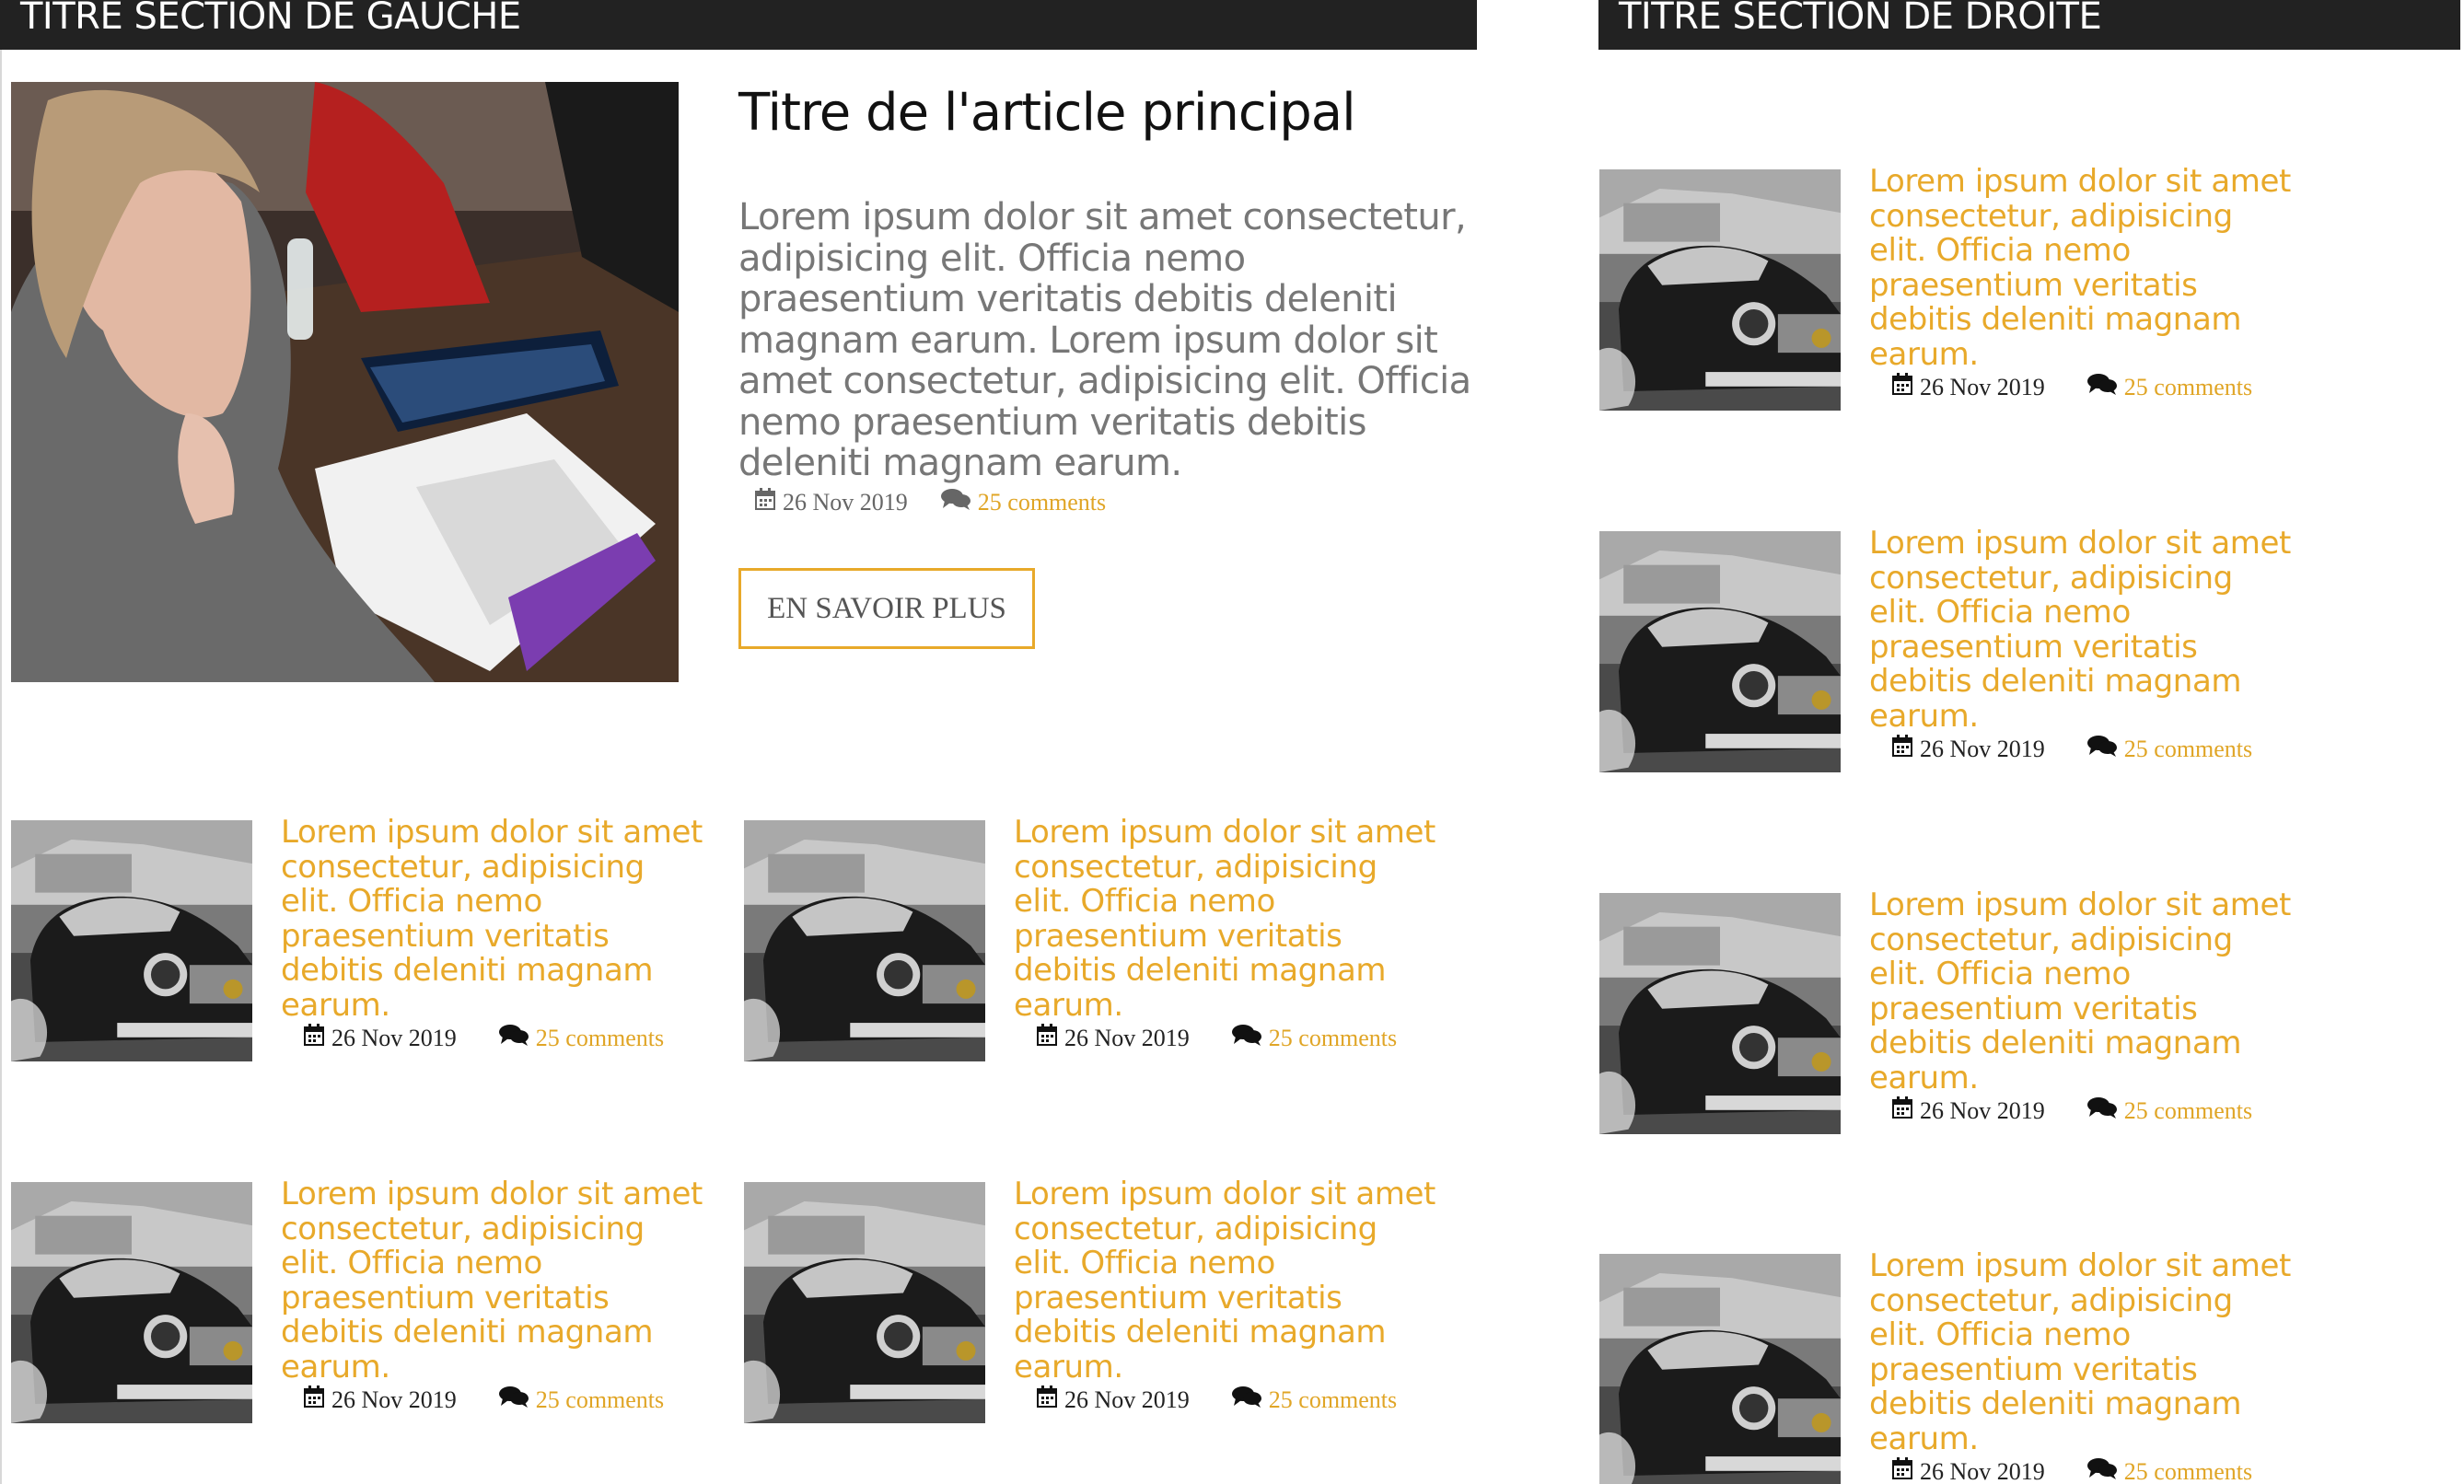 The height and width of the screenshot is (1484, 2464). Describe the element at coordinates (1, 767) in the screenshot. I see `page-left-border` at that location.